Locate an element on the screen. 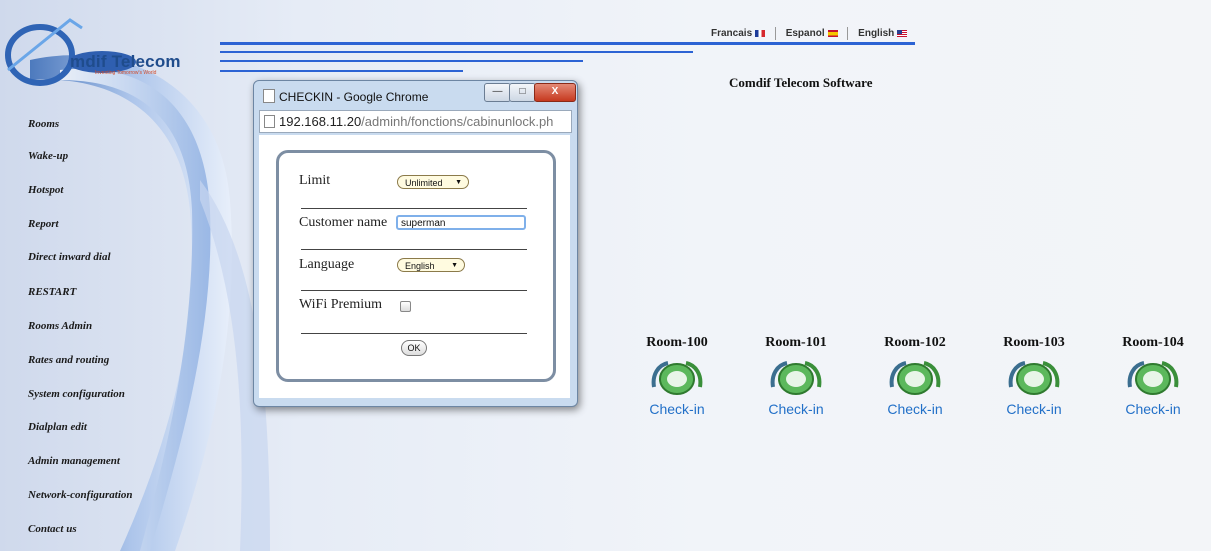 The width and height of the screenshot is (1211, 551). menu-item-direct-inward-dial: Direct inward dial is located at coordinates (69, 257).